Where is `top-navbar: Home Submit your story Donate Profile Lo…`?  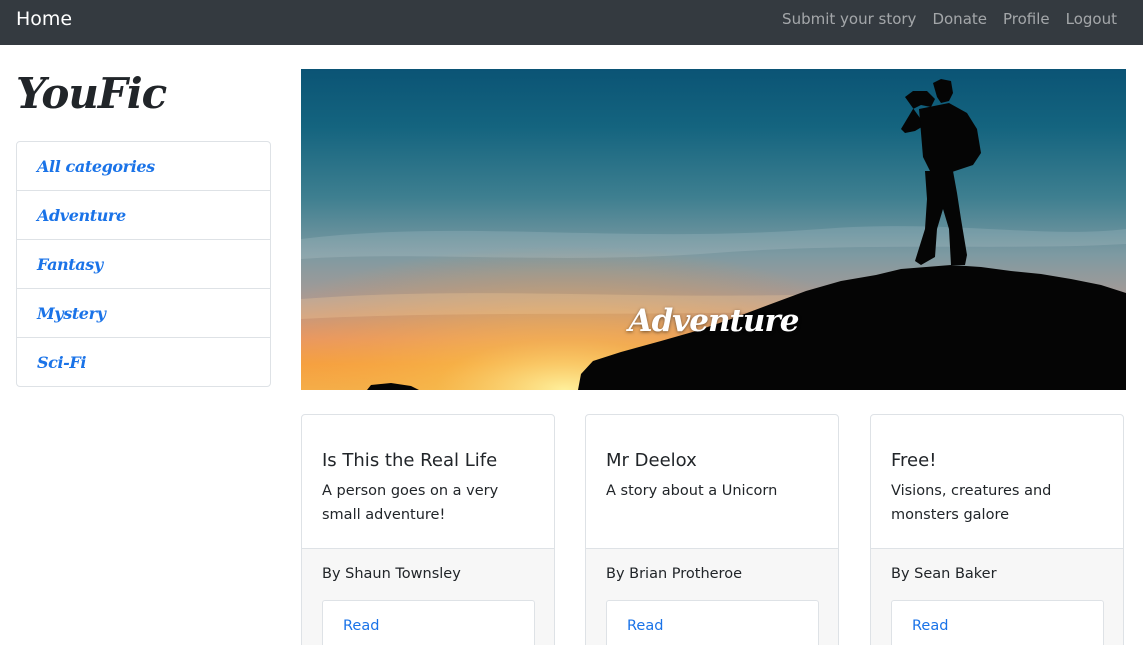 top-navbar: Home Submit your story Donate Profile Lo… is located at coordinates (571, 22).